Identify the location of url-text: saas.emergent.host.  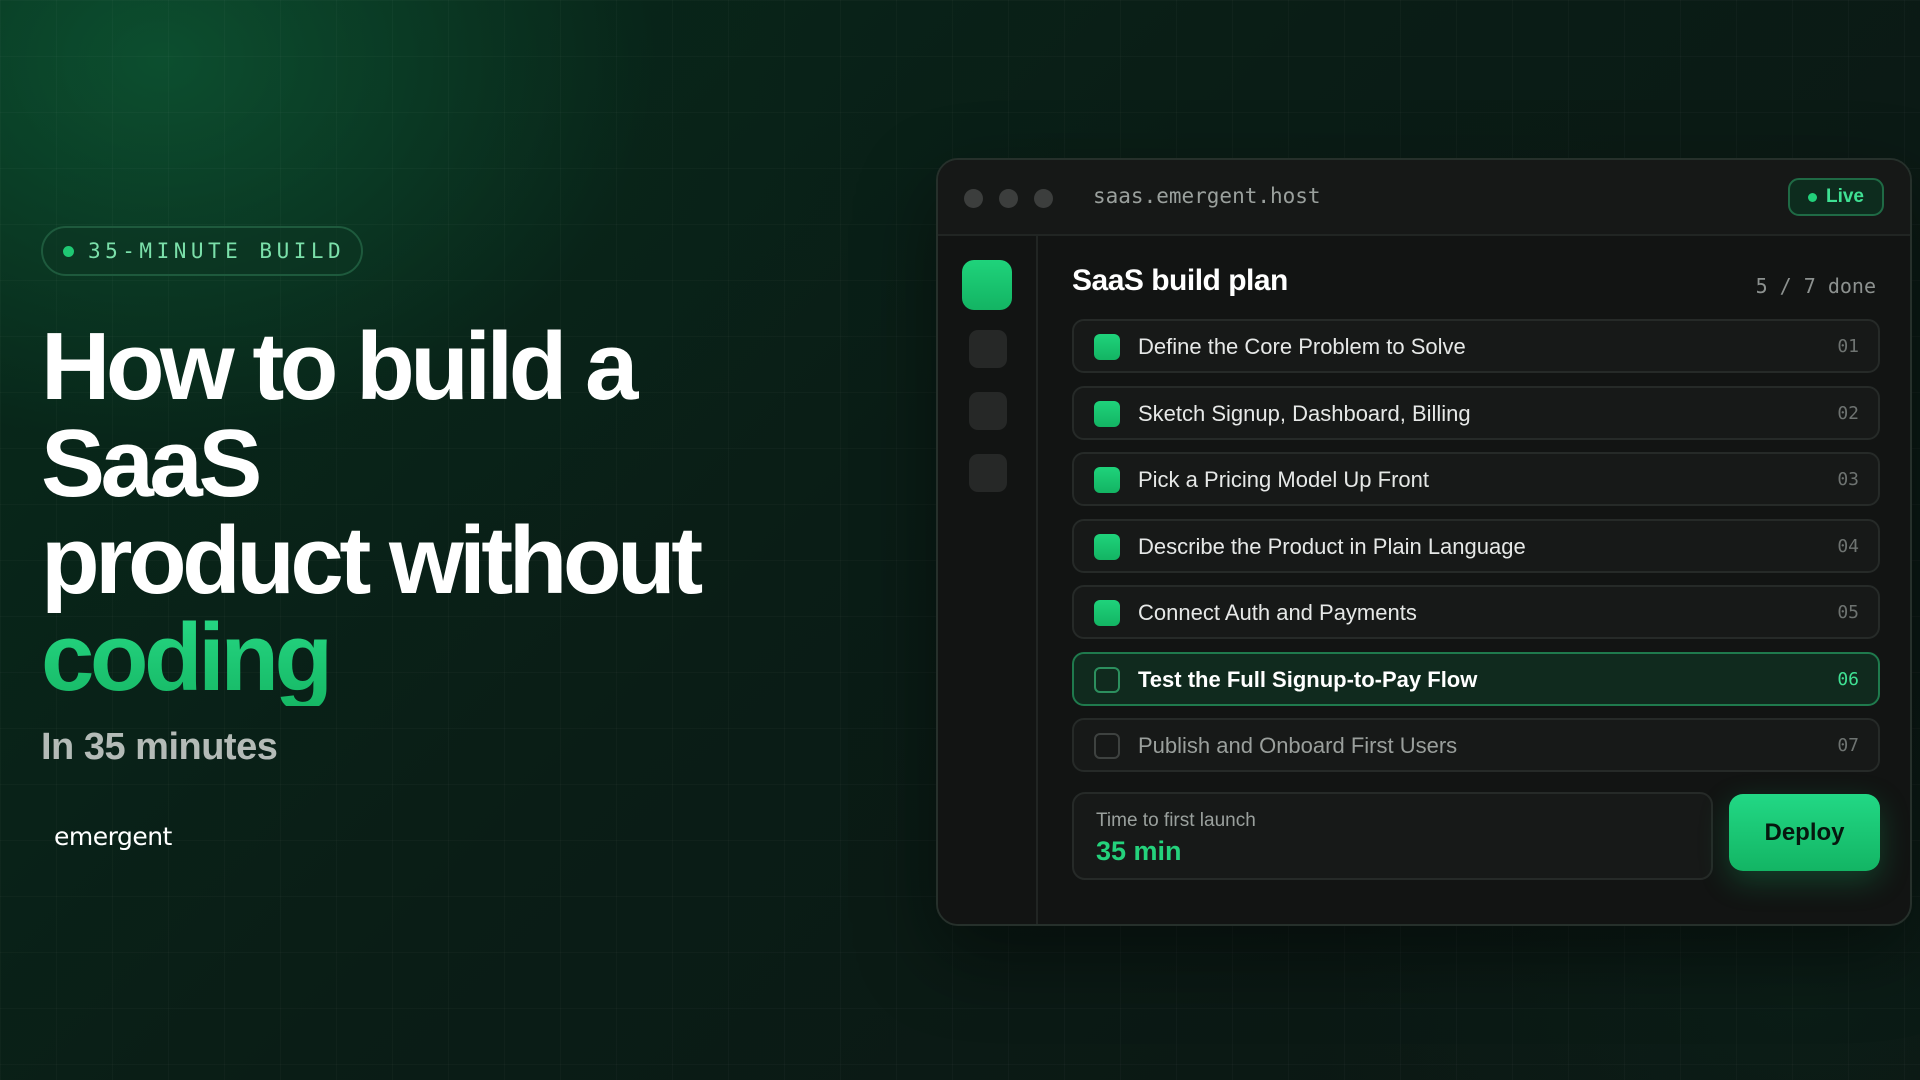
(1207, 196).